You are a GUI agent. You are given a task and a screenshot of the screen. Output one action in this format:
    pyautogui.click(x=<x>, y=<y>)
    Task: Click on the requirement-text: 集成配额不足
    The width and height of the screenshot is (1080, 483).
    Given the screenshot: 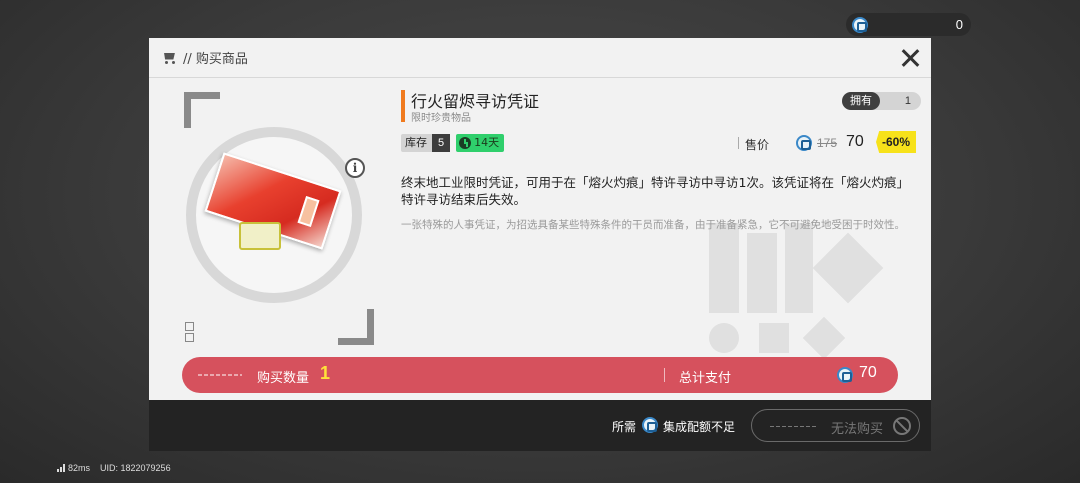 What is the action you would take?
    pyautogui.click(x=699, y=427)
    